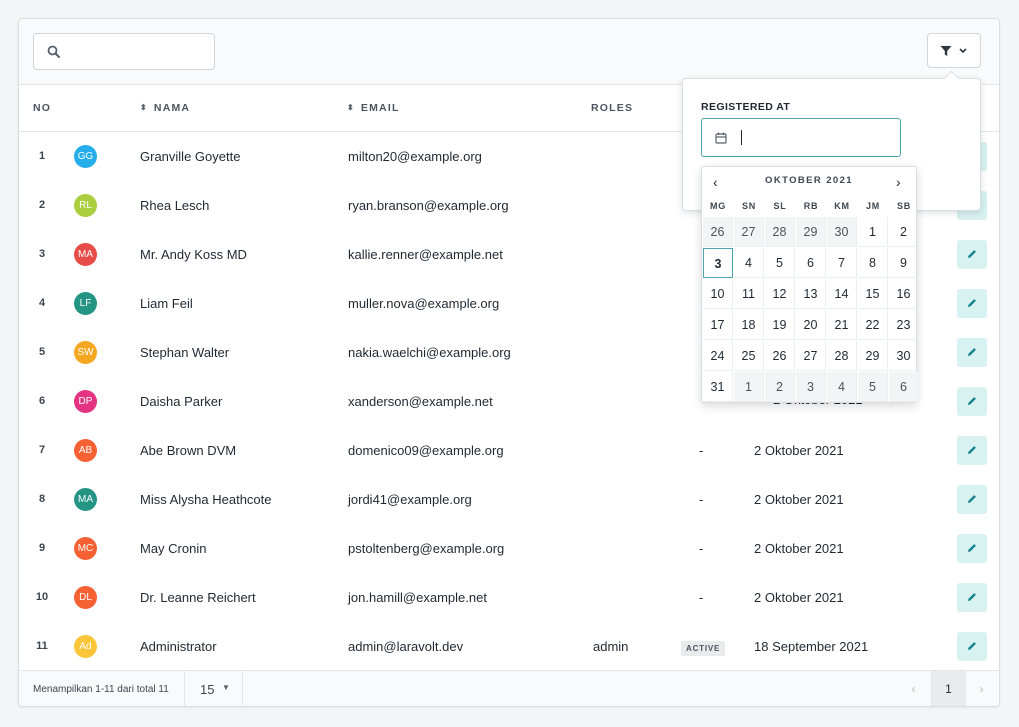 The width and height of the screenshot is (1019, 727). What do you see at coordinates (42, 352) in the screenshot?
I see `row-number: 5` at bounding box center [42, 352].